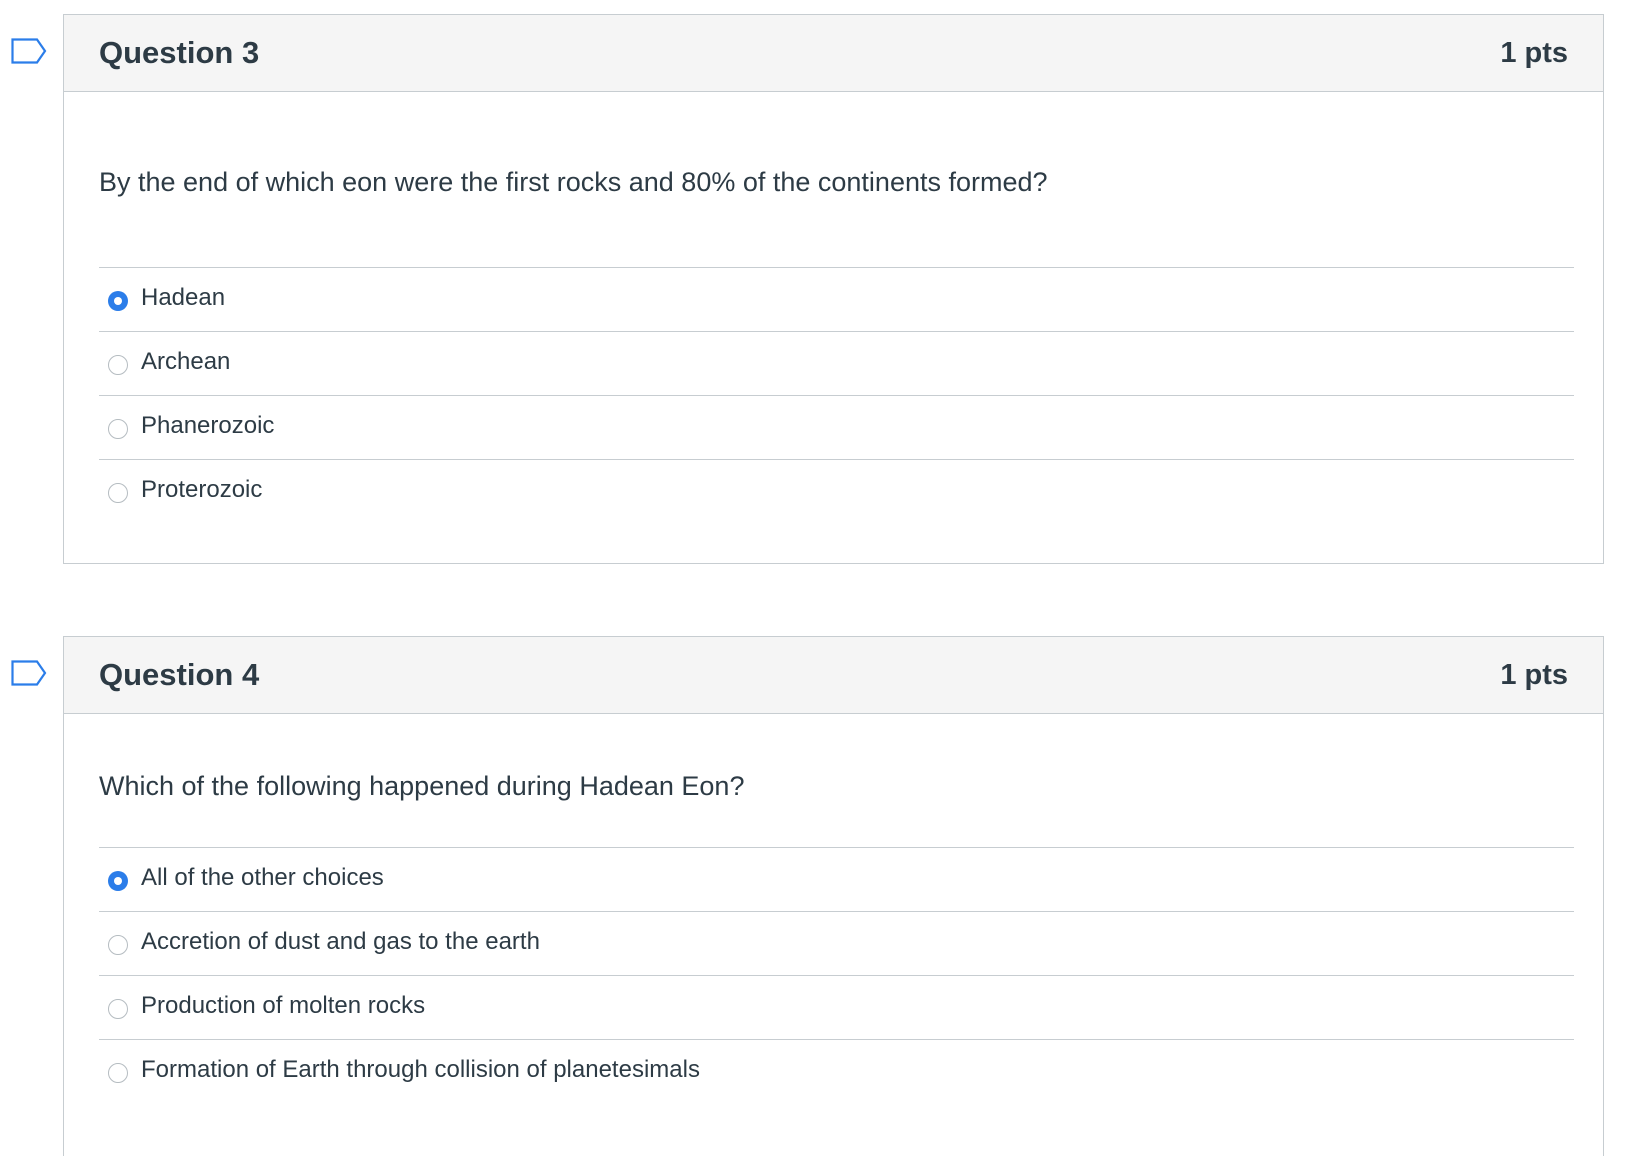 This screenshot has width=1639, height=1156. What do you see at coordinates (201, 490) in the screenshot?
I see `answer-label: Proterozoic` at bounding box center [201, 490].